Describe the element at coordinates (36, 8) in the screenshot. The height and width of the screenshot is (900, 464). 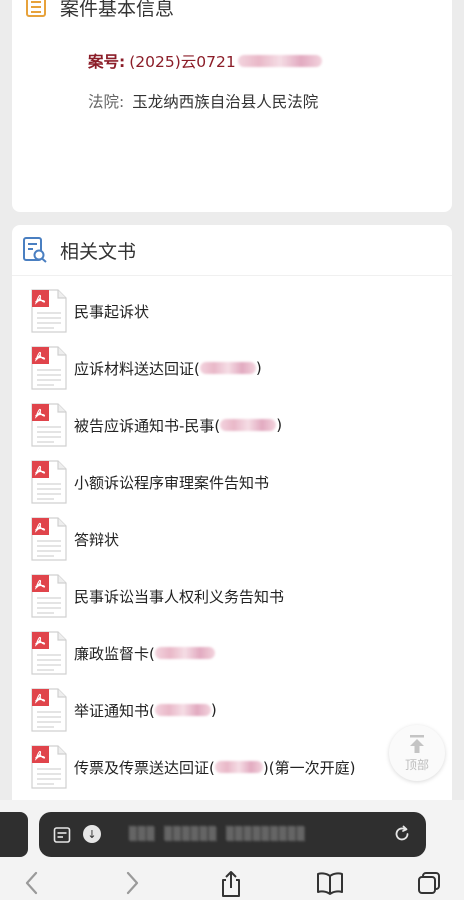
I see `list-icon` at that location.